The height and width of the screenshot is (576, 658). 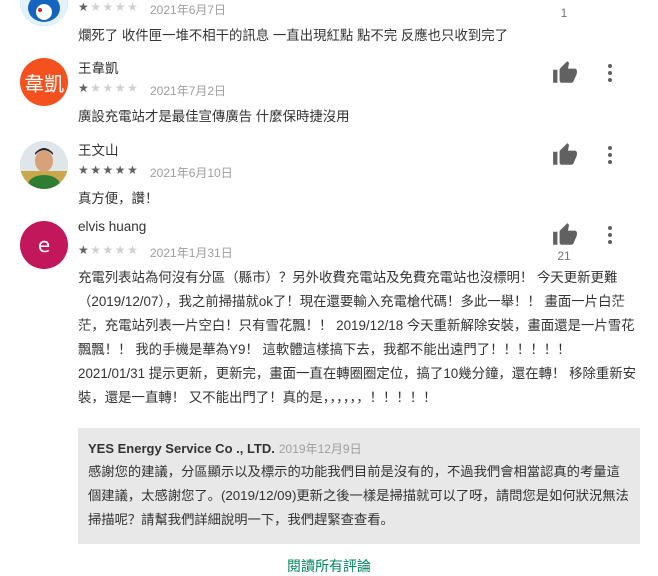 I want to click on reviewer-name: 王文山, so click(x=98, y=150).